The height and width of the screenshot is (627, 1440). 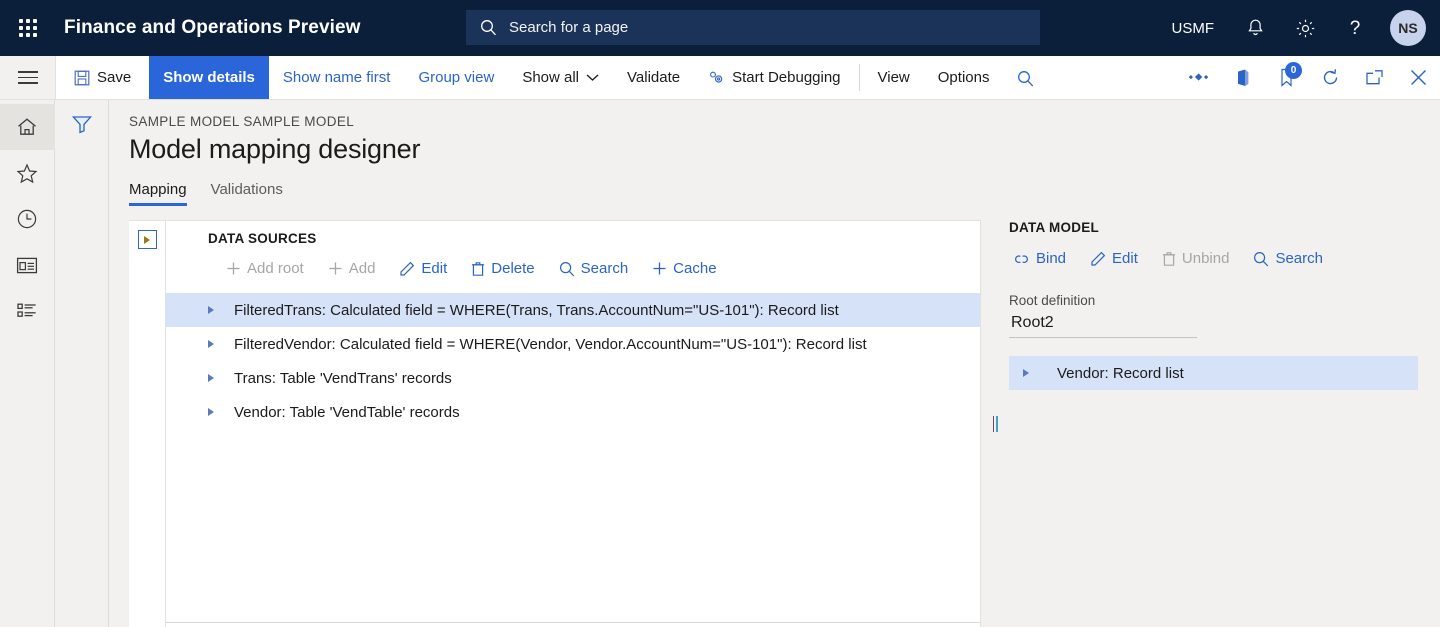 I want to click on data-model-tree: Vendor: Record list, so click(x=1213, y=373).